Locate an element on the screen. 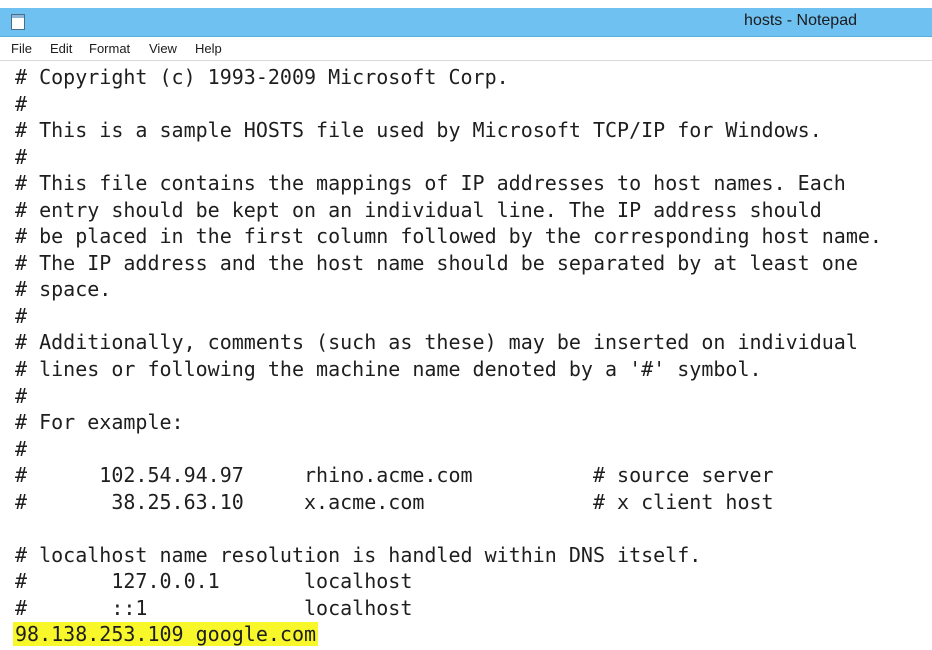  editor-line: # 38.25.63.10 x.acme.com # x client host is located at coordinates (394, 501).